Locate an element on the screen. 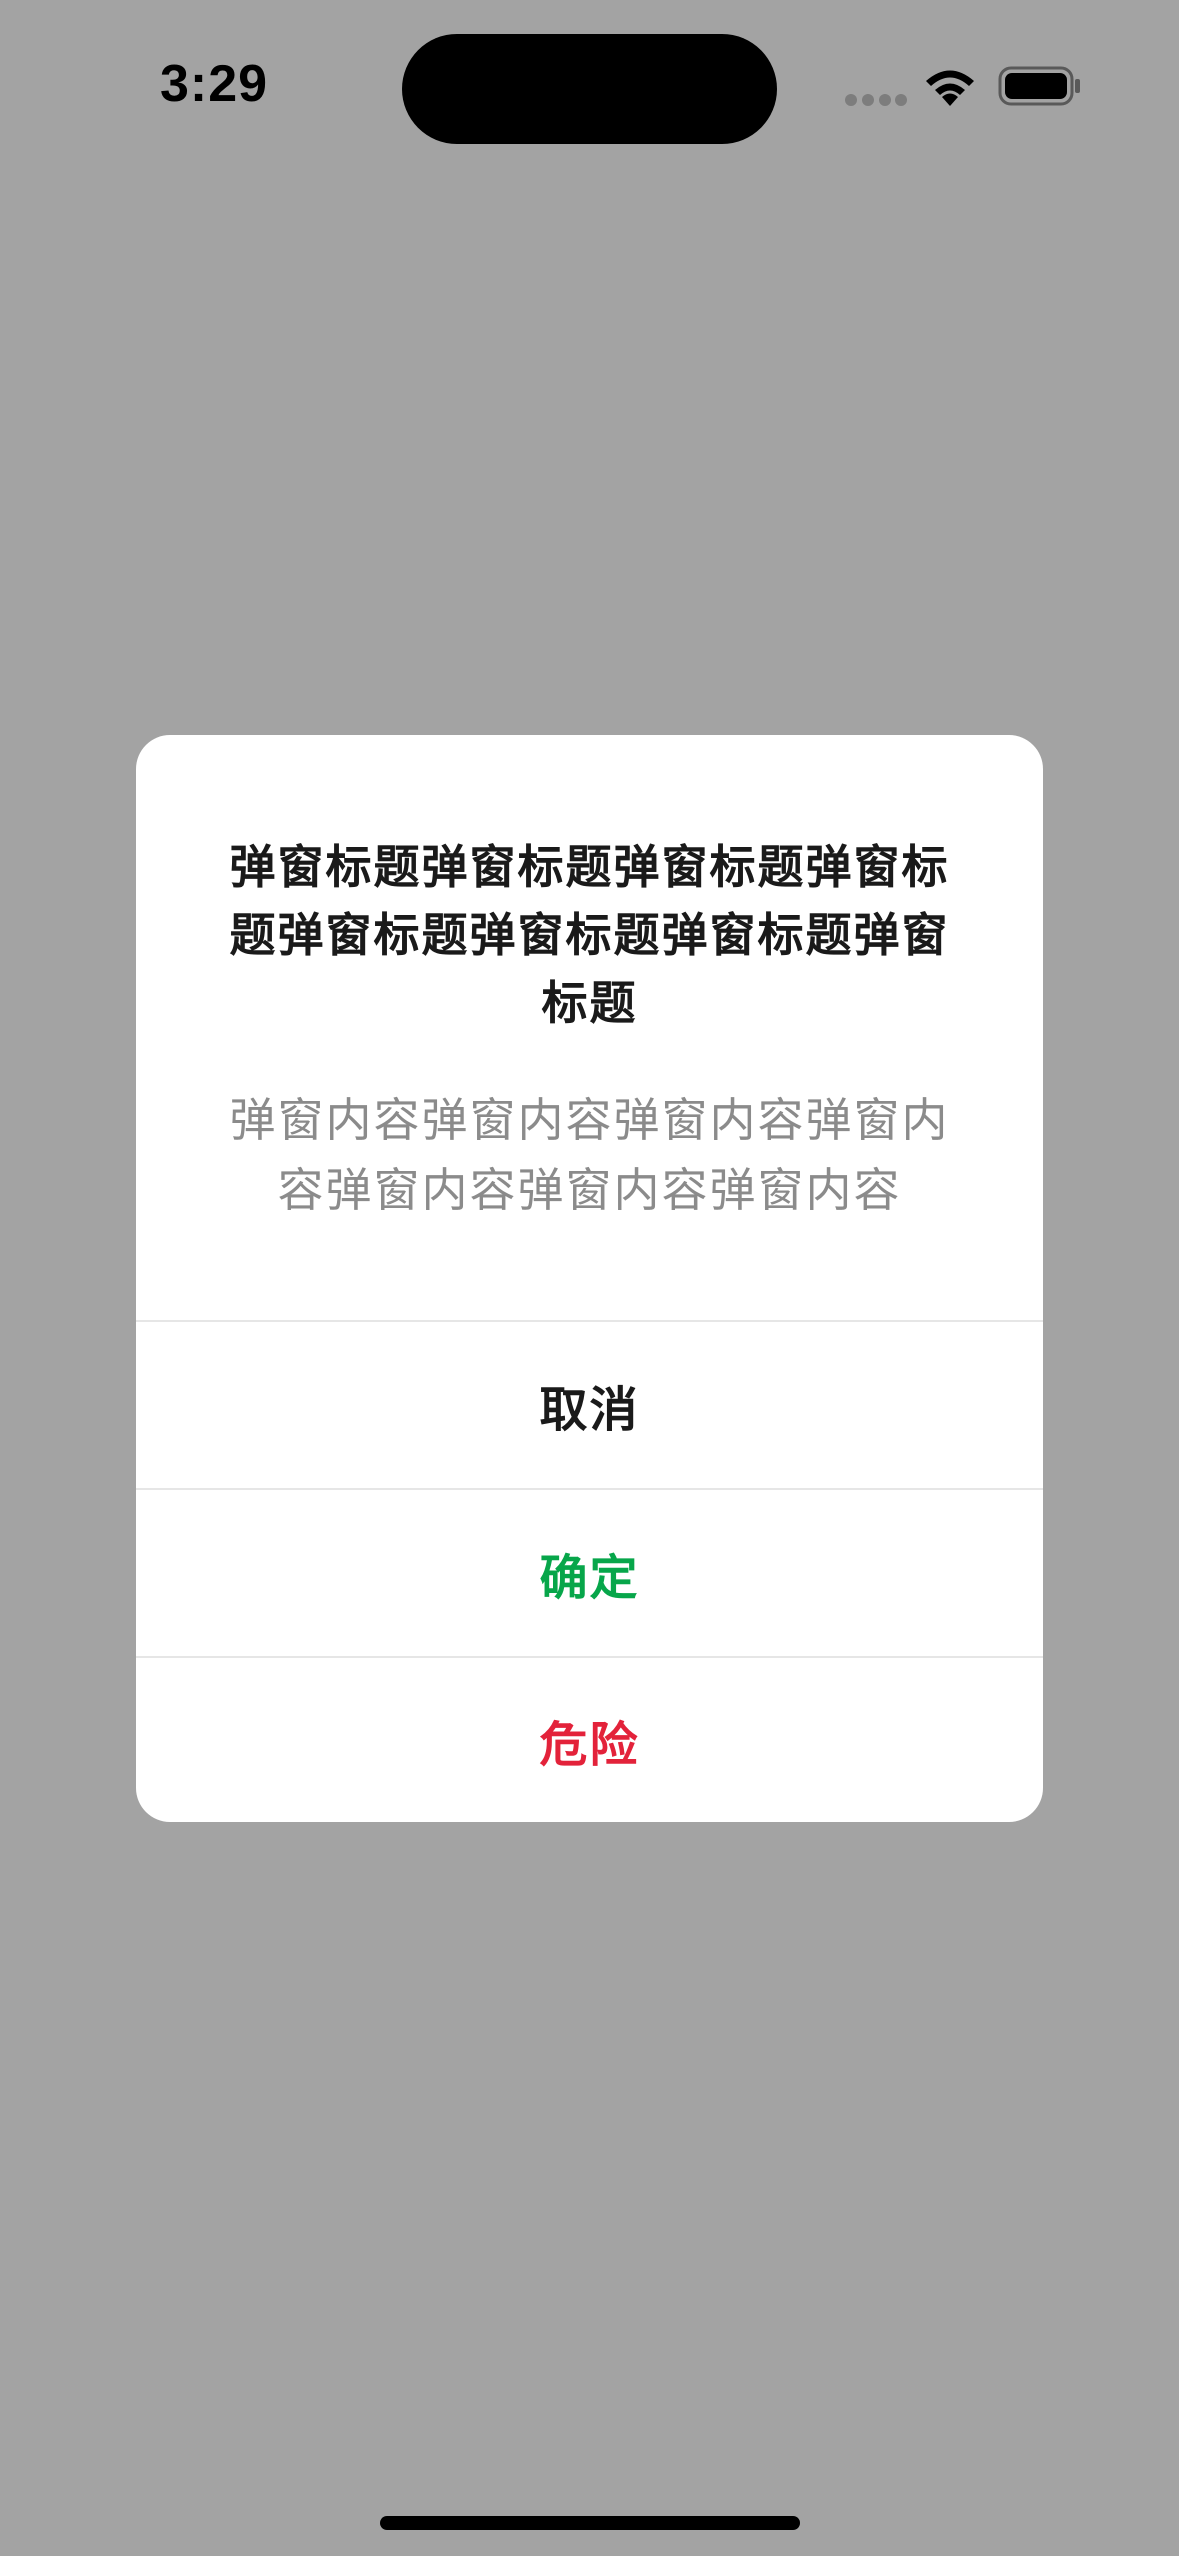 The width and height of the screenshot is (1179, 2556). dialog-message: 弹窗内容弹窗内容弹窗内容弹窗内容弹窗内容弹窗内容弹窗内容 is located at coordinates (589, 1155).